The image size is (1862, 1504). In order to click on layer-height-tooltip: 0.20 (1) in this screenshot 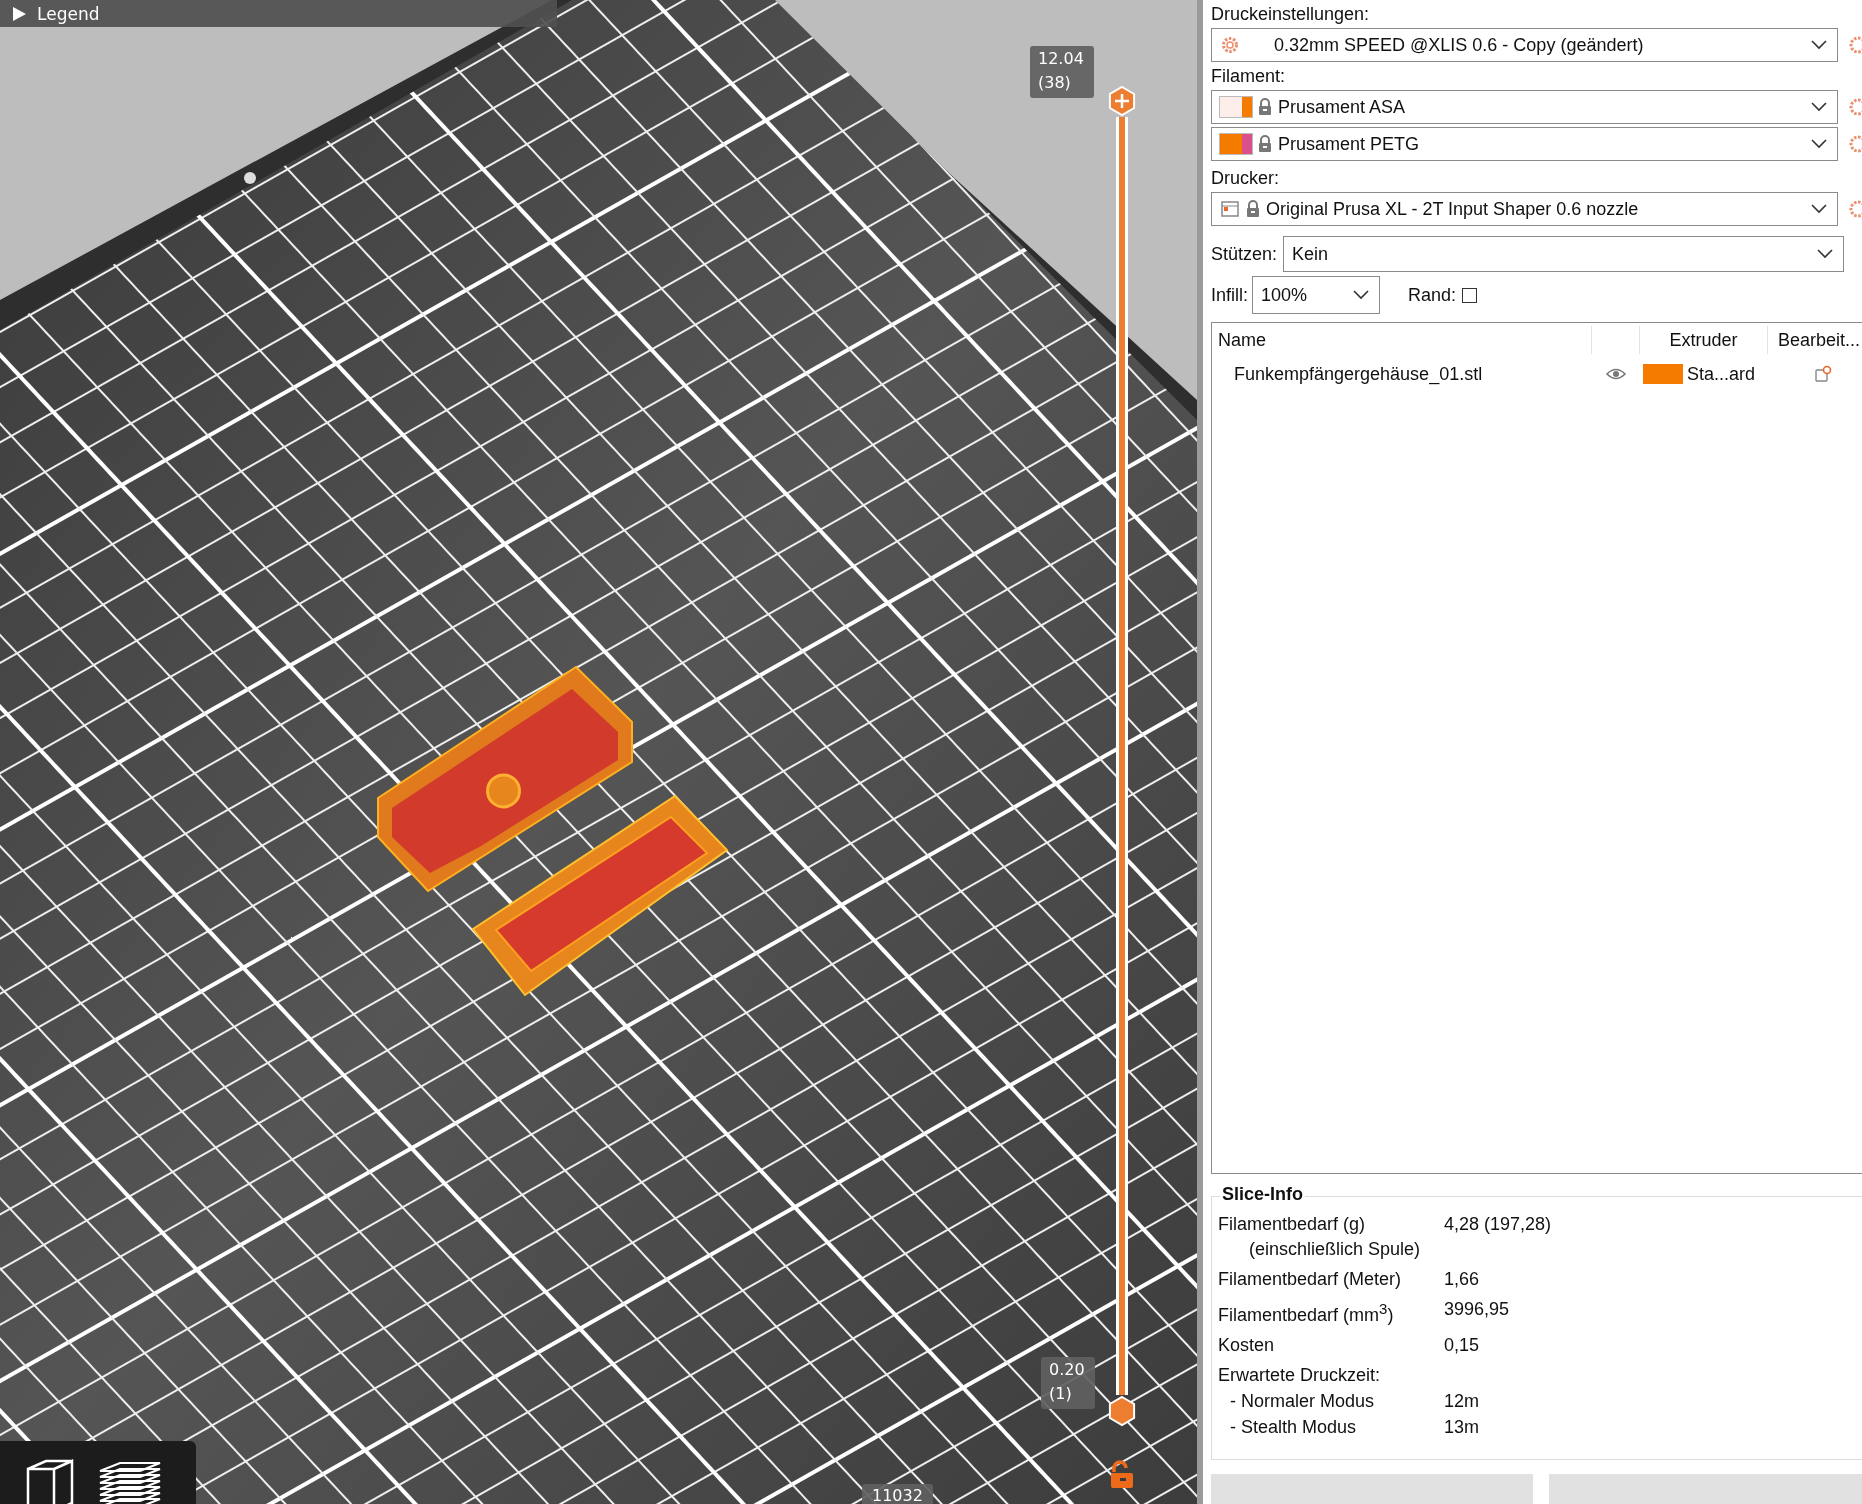, I will do `click(1068, 1383)`.